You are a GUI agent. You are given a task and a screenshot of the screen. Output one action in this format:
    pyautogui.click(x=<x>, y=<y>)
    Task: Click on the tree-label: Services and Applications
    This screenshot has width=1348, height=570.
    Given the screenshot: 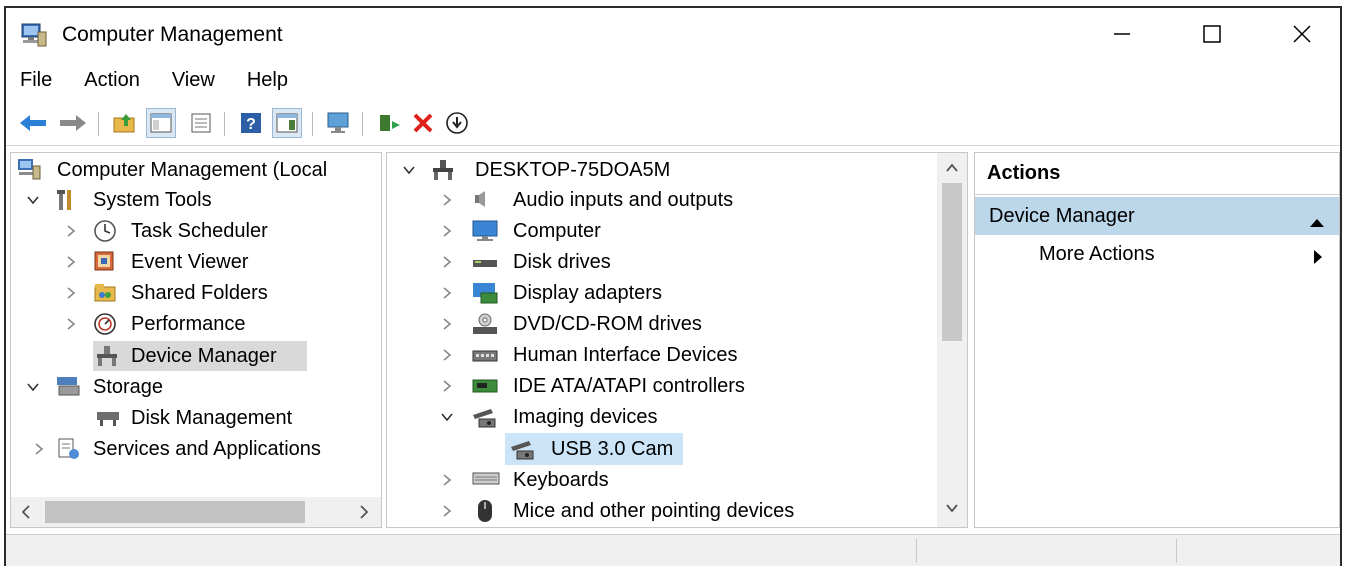 What is the action you would take?
    pyautogui.click(x=207, y=448)
    